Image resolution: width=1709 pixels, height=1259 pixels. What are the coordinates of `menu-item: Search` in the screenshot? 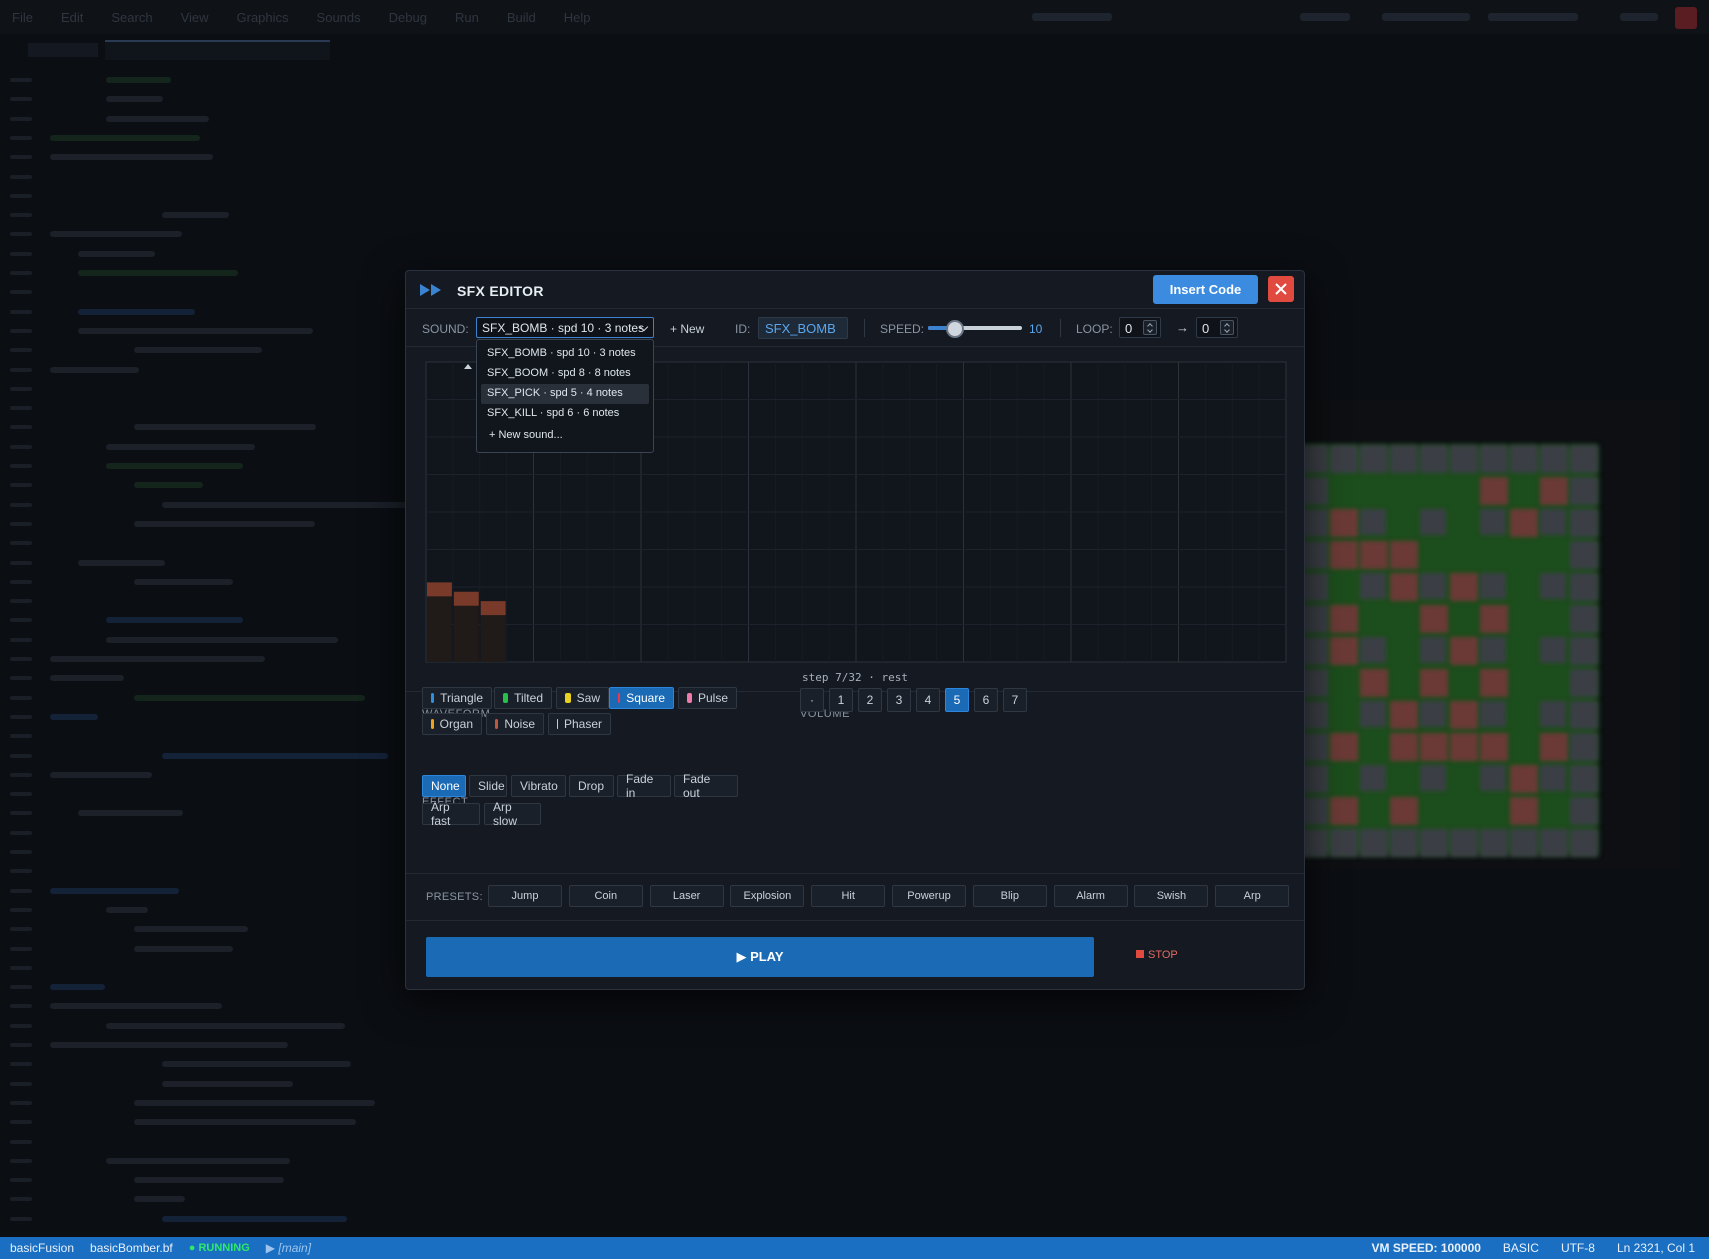 It's located at (131, 17).